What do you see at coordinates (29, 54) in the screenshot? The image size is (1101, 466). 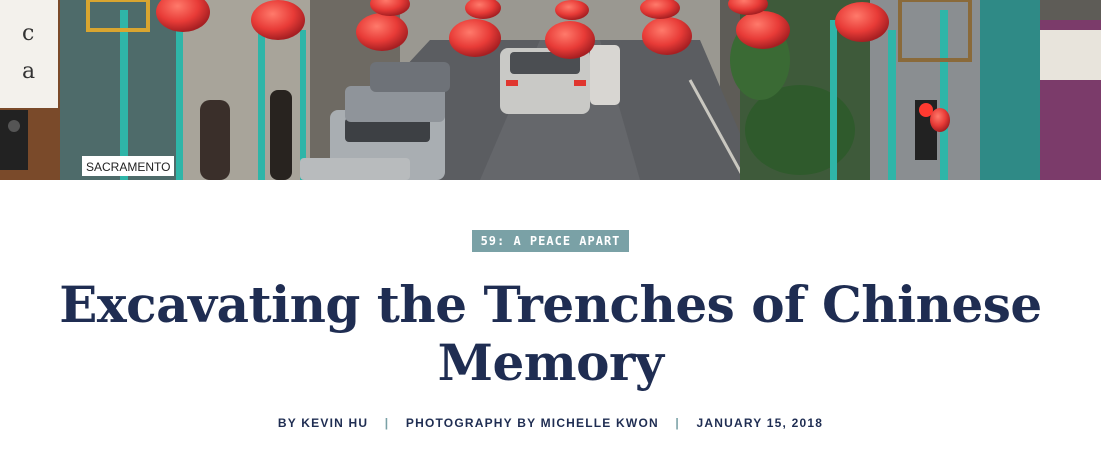 I see `shop-sign` at bounding box center [29, 54].